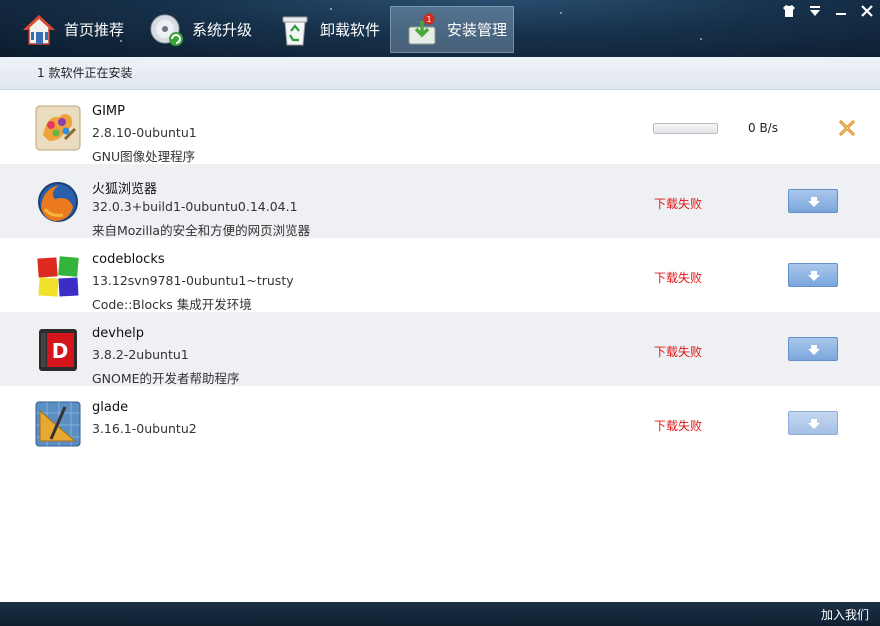 The height and width of the screenshot is (626, 880). What do you see at coordinates (828, 11) in the screenshot?
I see `window-controls` at bounding box center [828, 11].